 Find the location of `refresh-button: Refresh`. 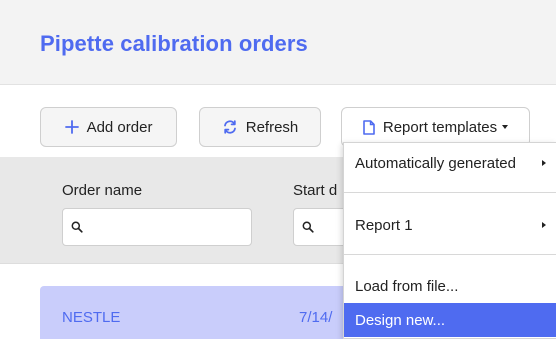

refresh-button: Refresh is located at coordinates (260, 127).